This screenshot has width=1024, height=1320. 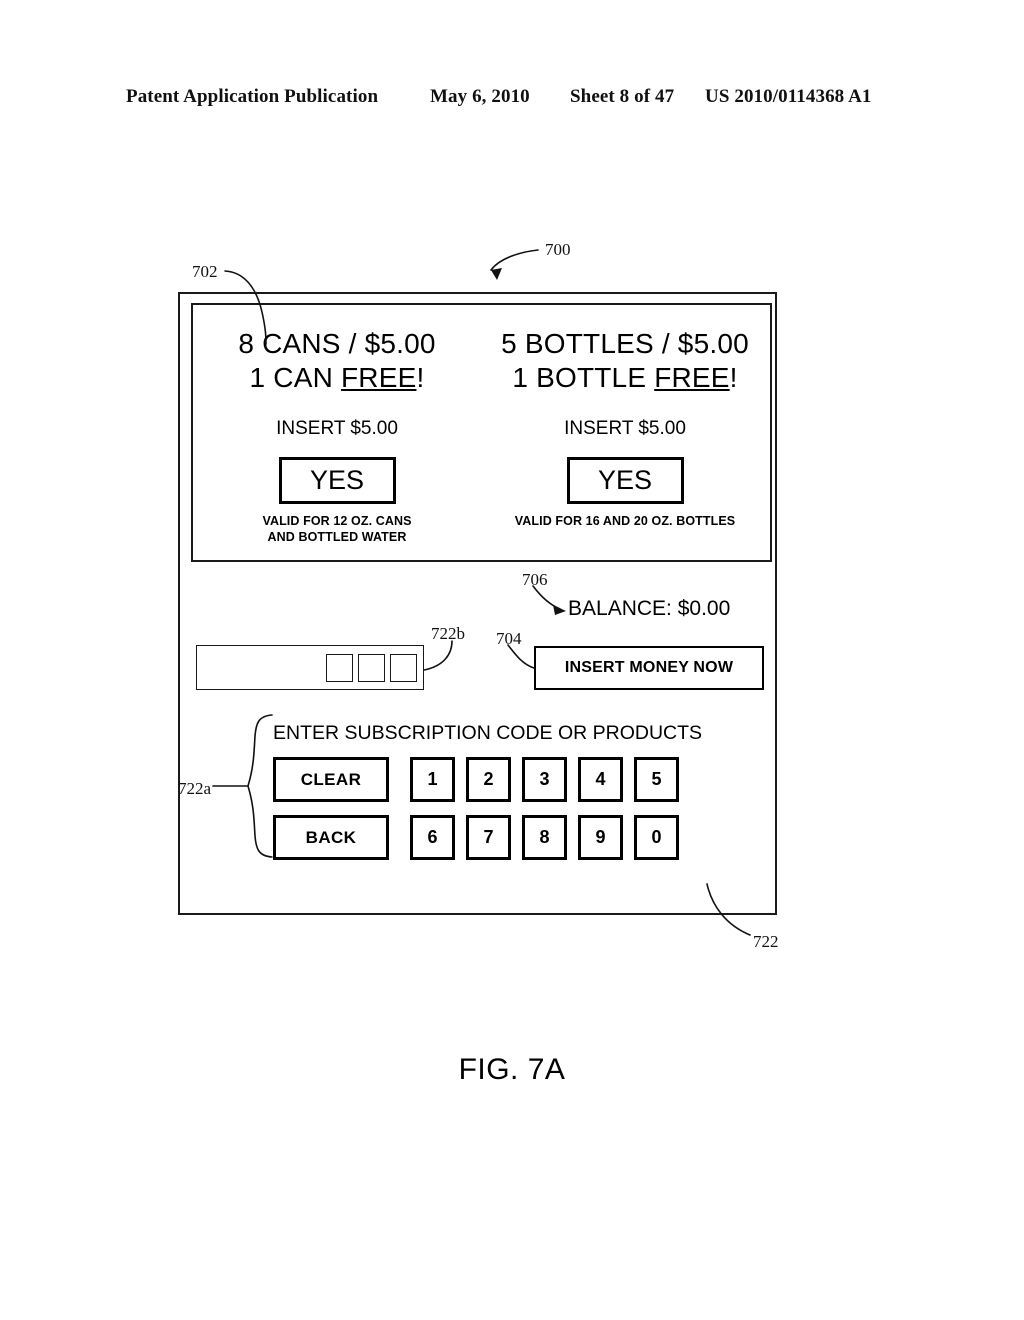 I want to click on offer-free-line: 1 CAN FREE!, so click(x=337, y=378).